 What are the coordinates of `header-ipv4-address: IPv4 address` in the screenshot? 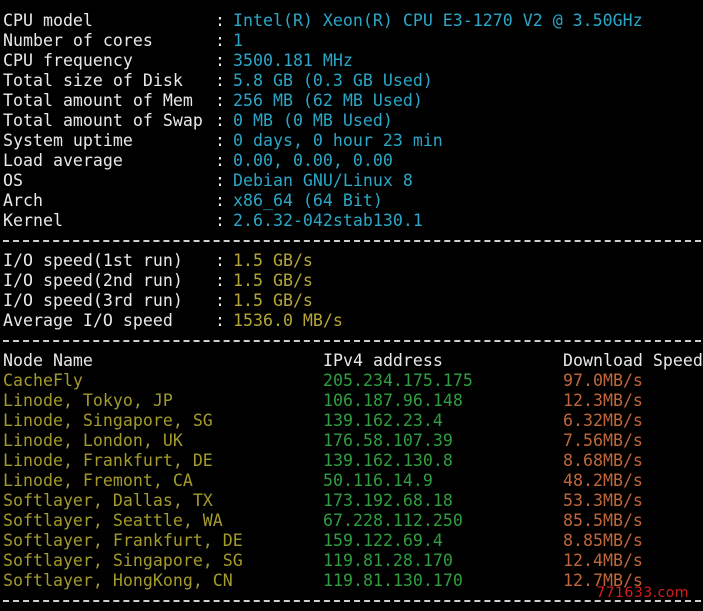 It's located at (383, 360).